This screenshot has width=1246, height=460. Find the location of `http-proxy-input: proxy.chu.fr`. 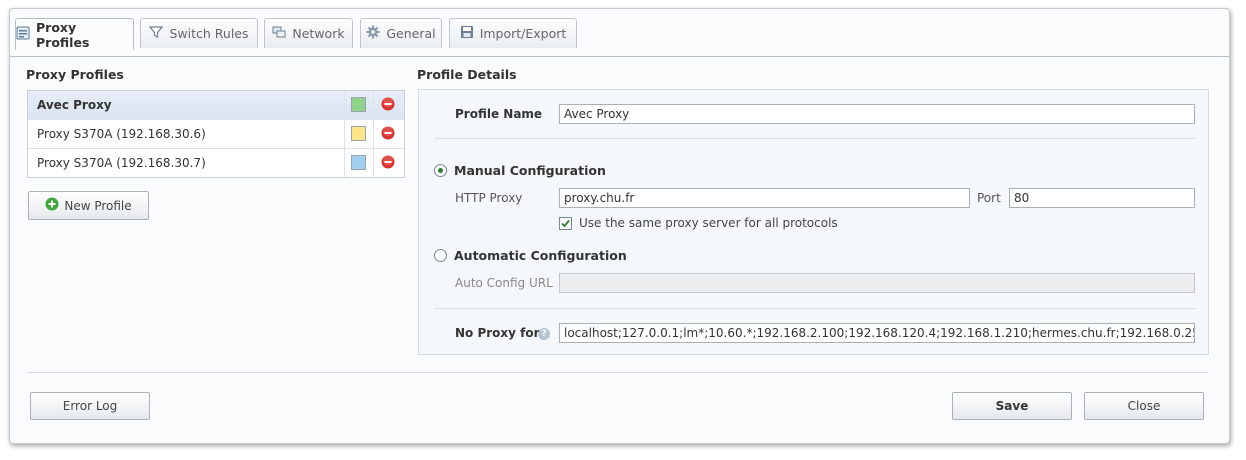

http-proxy-input: proxy.chu.fr is located at coordinates (764, 198).